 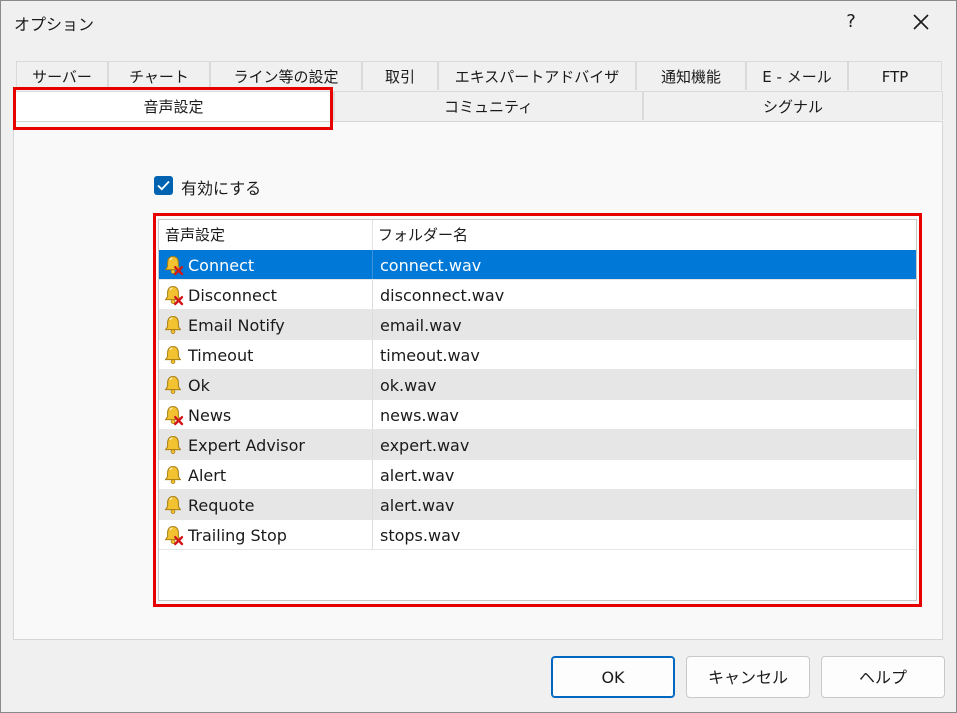 I want to click on sound-row-news: News news.wav, so click(x=537, y=415).